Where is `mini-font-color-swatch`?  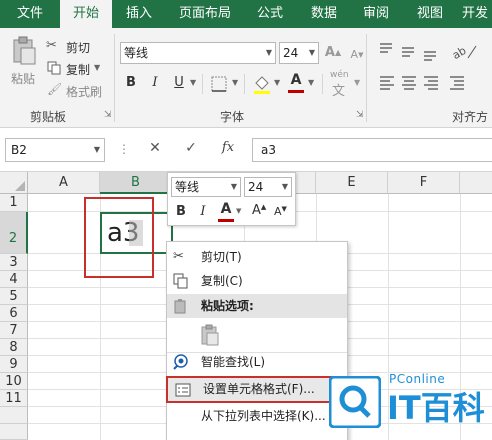 mini-font-color-swatch is located at coordinates (226, 220).